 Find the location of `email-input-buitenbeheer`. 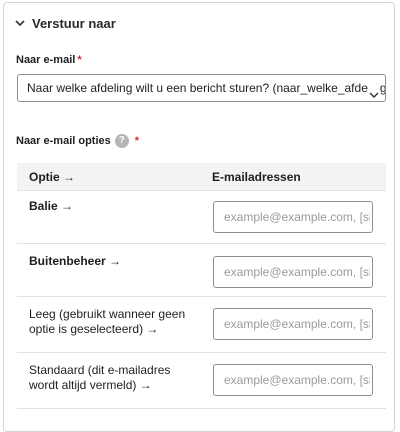

email-input-buitenbeheer is located at coordinates (293, 272).